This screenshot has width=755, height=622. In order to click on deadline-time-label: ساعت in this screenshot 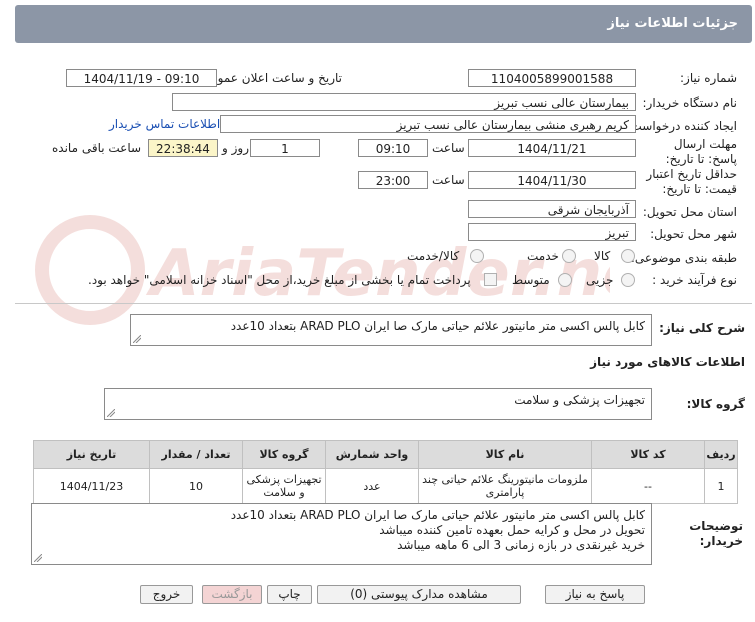, I will do `click(448, 148)`.